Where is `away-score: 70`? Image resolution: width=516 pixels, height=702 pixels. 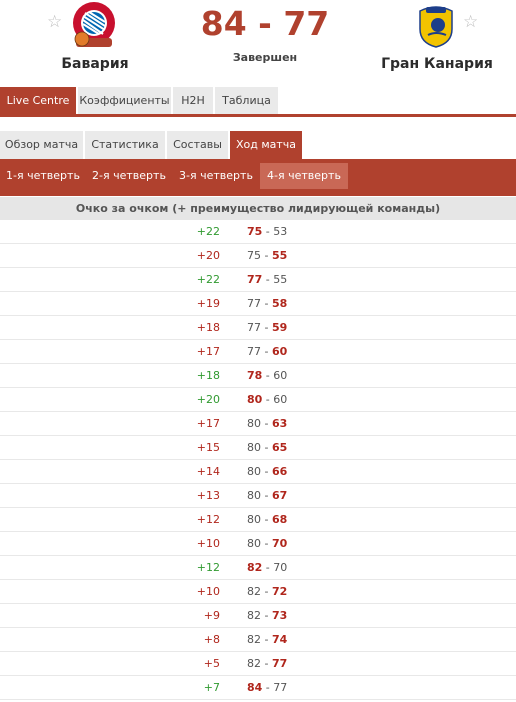
away-score: 70 is located at coordinates (279, 543).